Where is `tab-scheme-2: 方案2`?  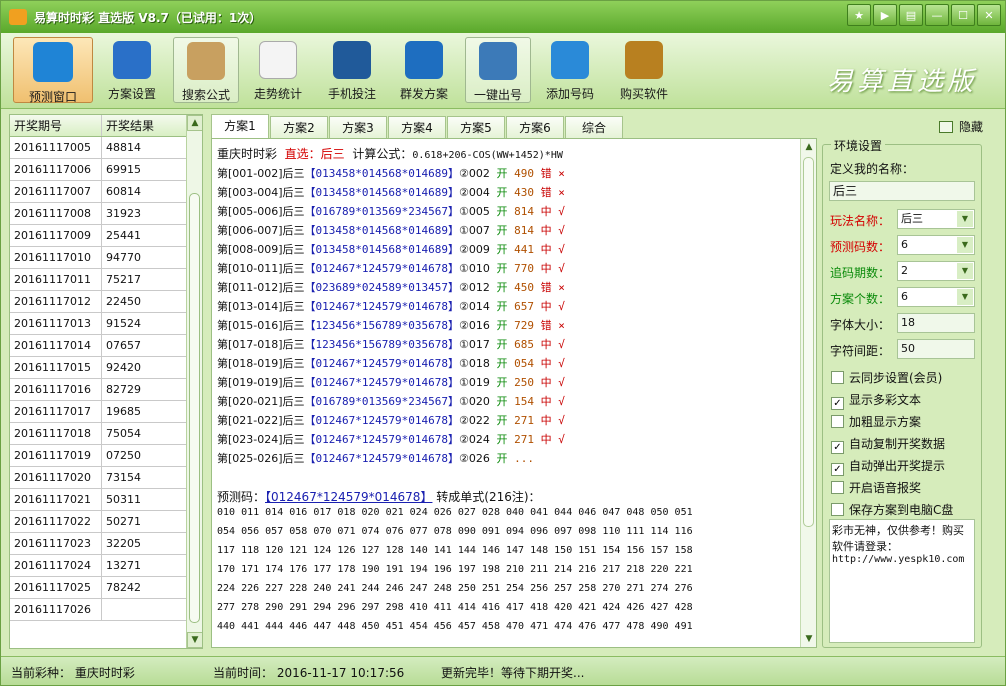
tab-scheme-2: 方案2 is located at coordinates (299, 127).